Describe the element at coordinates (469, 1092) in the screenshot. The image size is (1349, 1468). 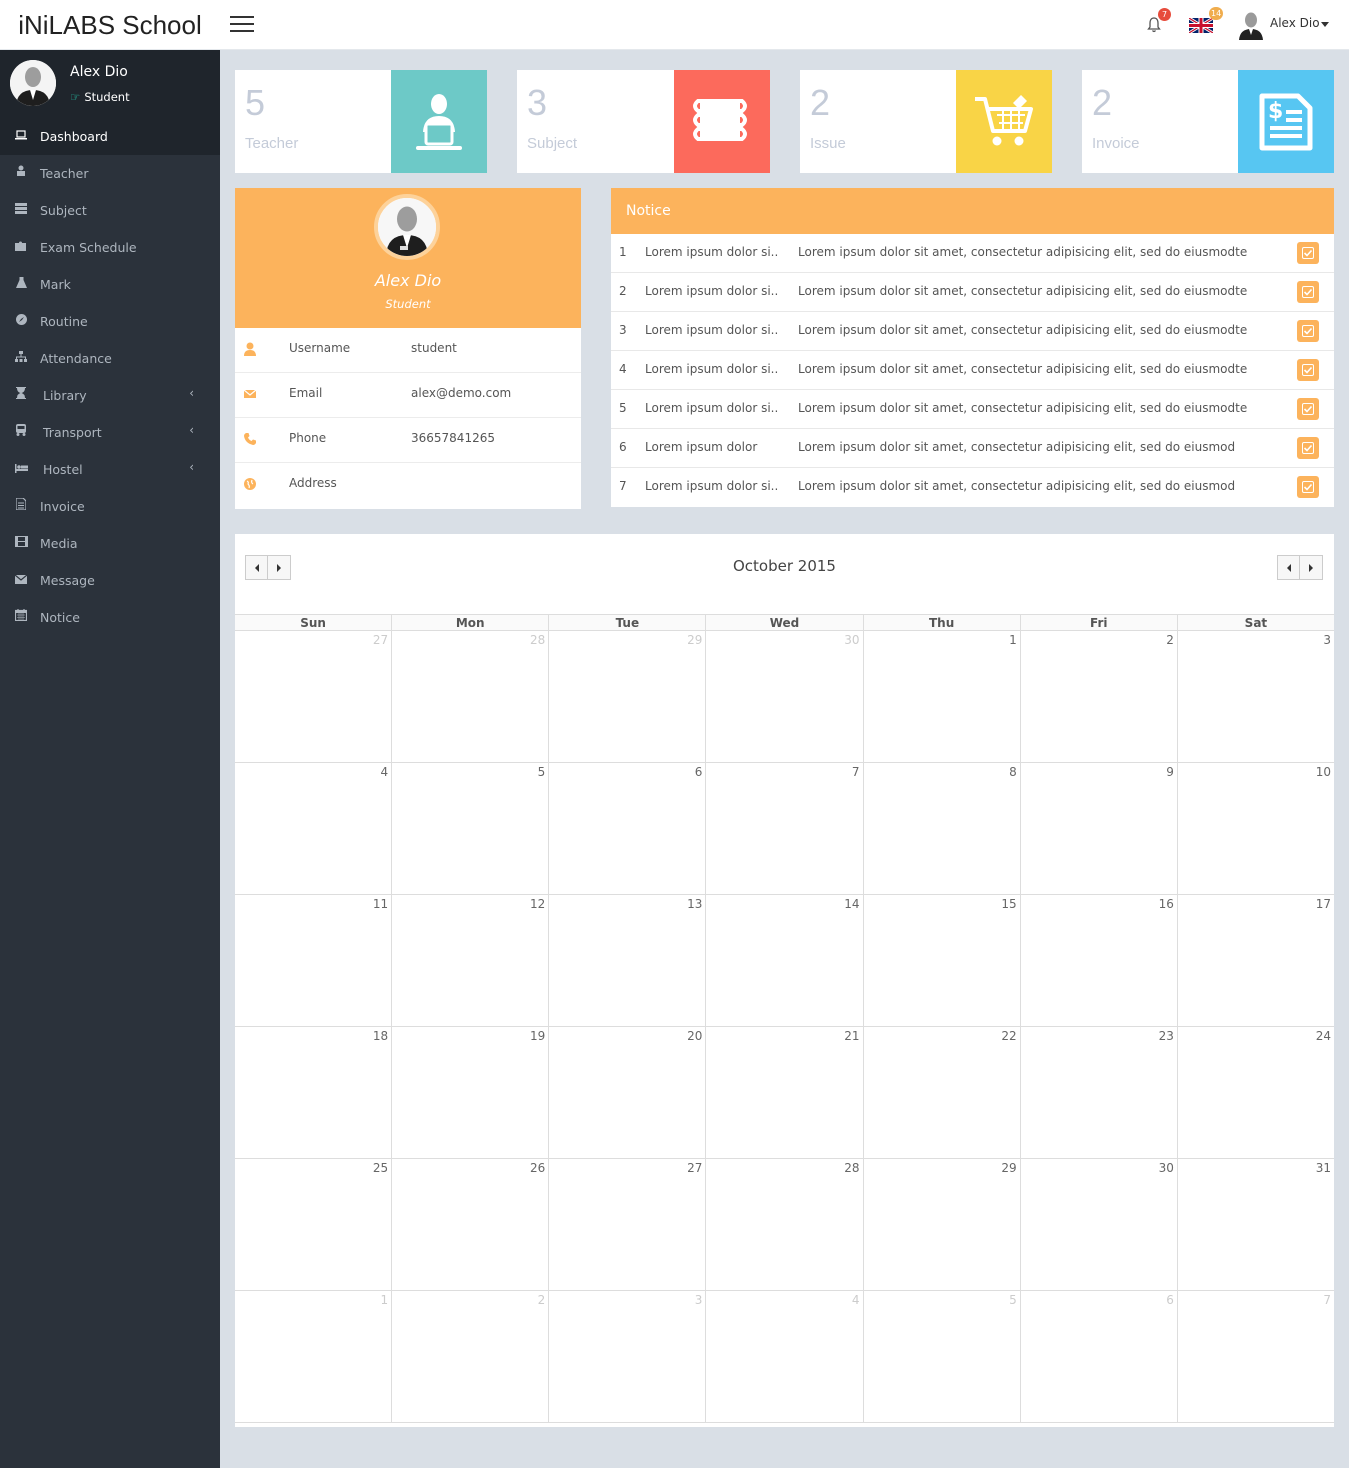
I see `calendar-day-cell: 19` at that location.